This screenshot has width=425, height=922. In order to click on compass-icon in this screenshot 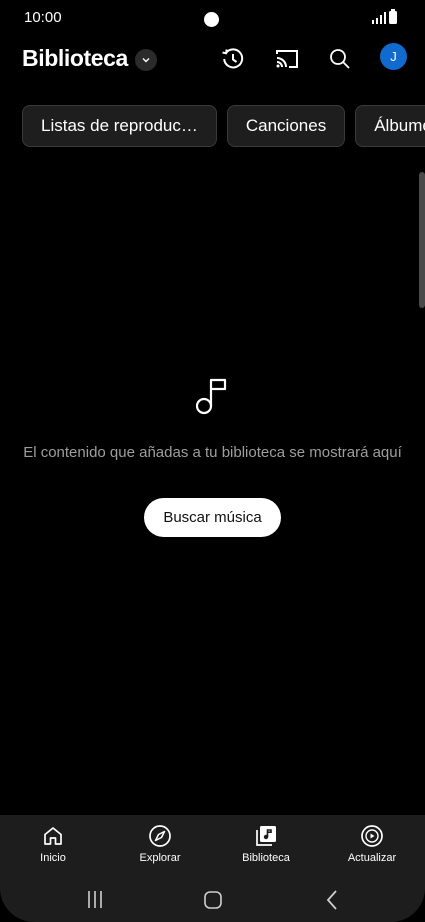, I will do `click(160, 836)`.